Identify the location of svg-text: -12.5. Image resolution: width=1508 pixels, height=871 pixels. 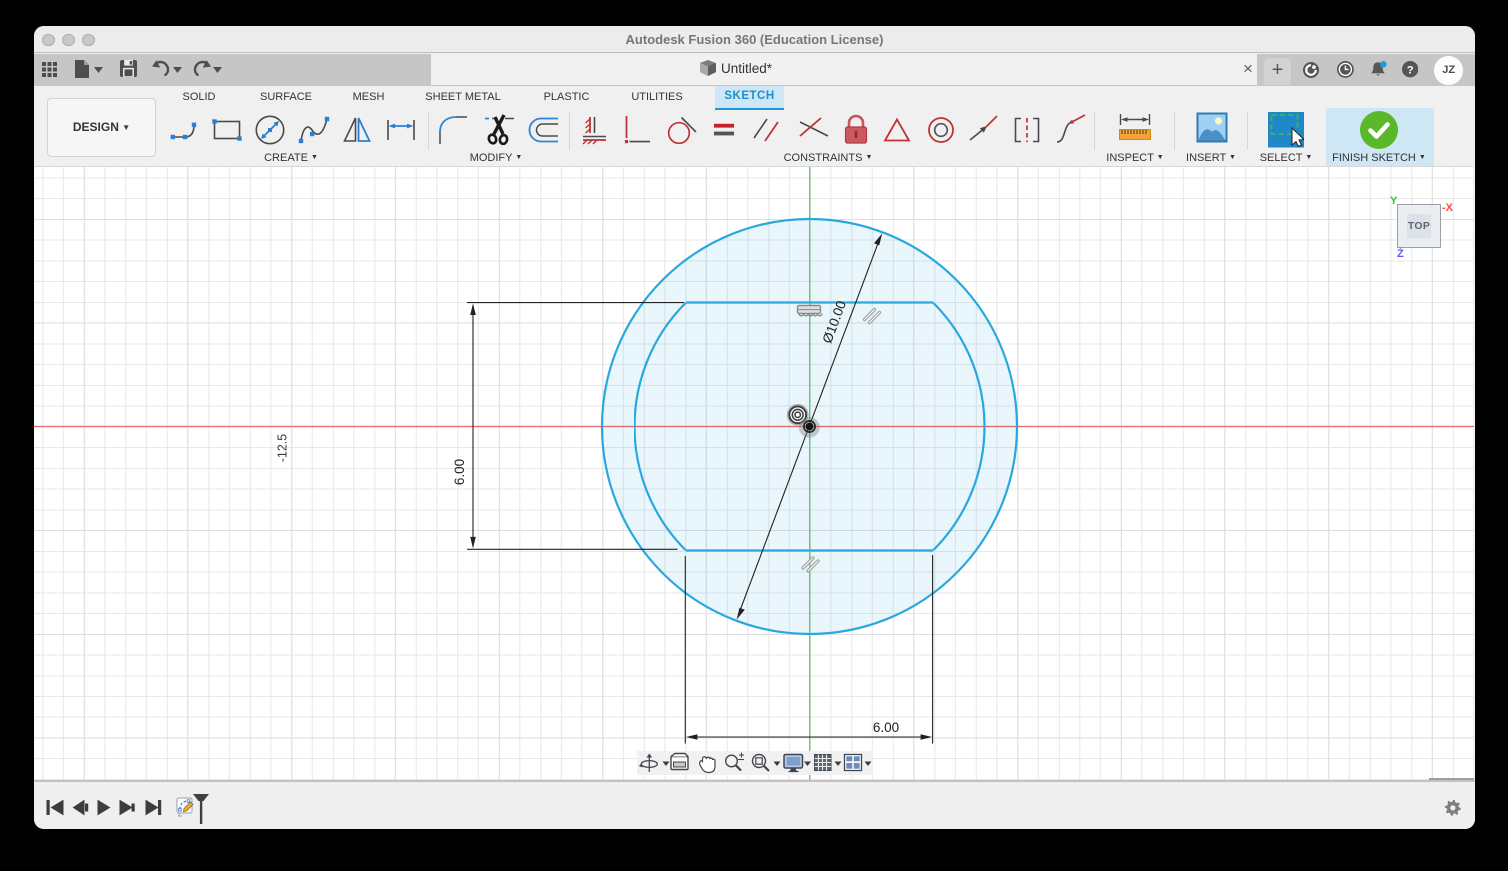
(283, 448).